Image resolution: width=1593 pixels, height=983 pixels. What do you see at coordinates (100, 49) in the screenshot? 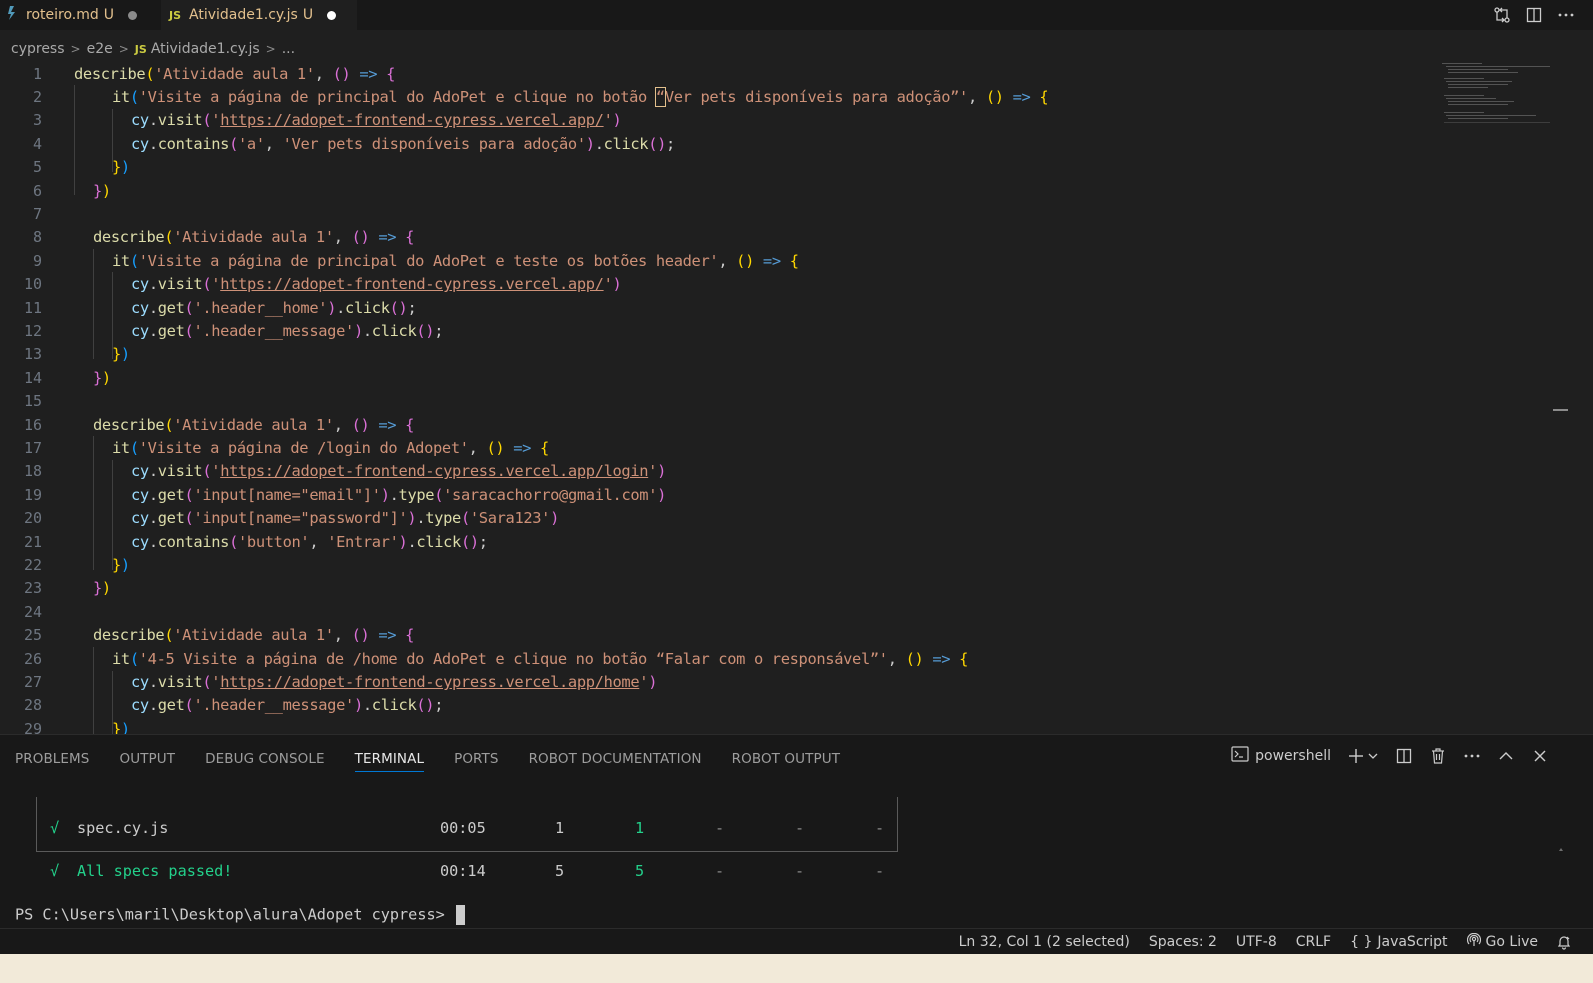
I see `breadcrumb-folder-e2e: e2e` at bounding box center [100, 49].